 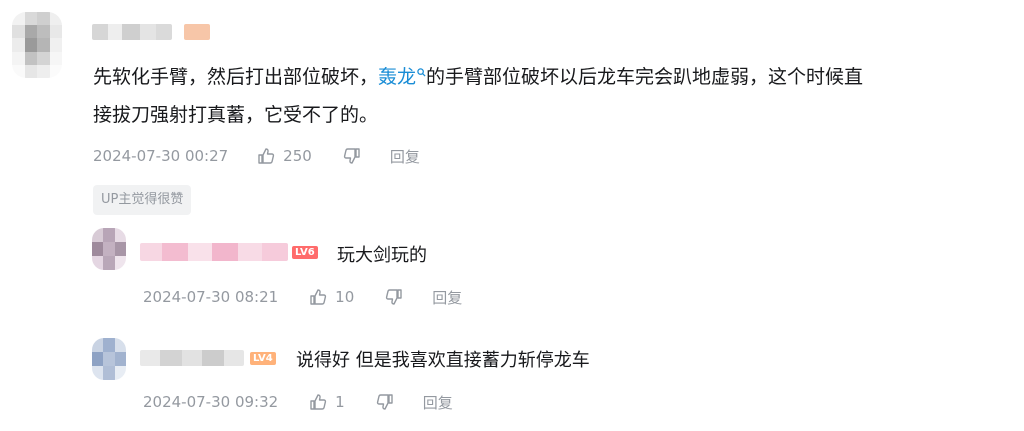 I want to click on like-button: 10, so click(x=331, y=297).